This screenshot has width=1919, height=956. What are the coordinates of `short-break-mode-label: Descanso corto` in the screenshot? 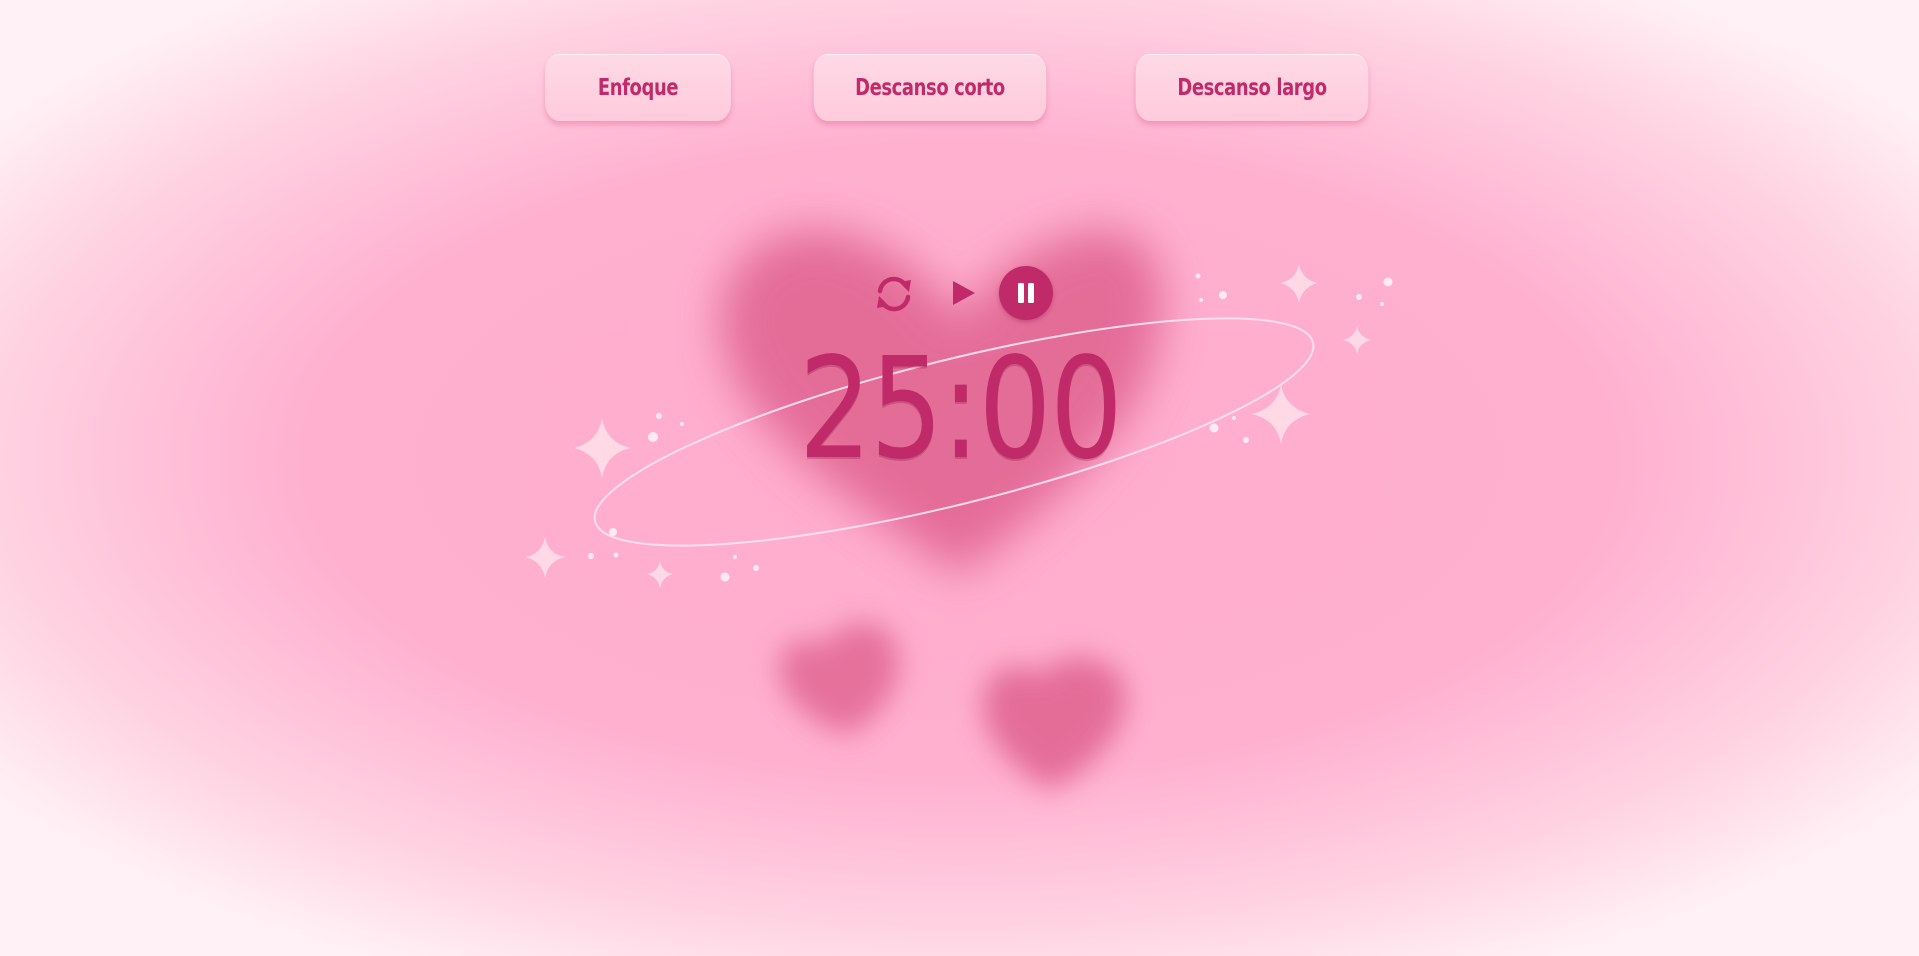 It's located at (930, 87).